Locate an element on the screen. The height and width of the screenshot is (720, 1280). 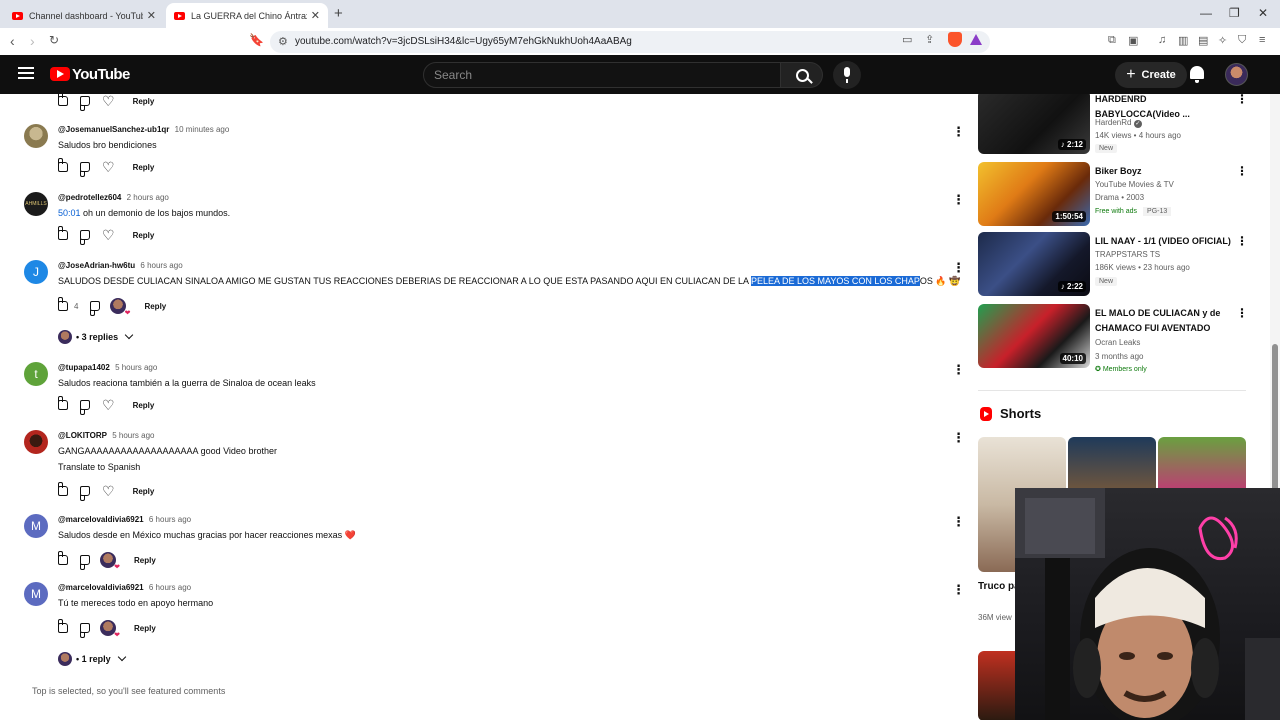
video-thumbnail: ♪ 2:22 is located at coordinates (1034, 264).